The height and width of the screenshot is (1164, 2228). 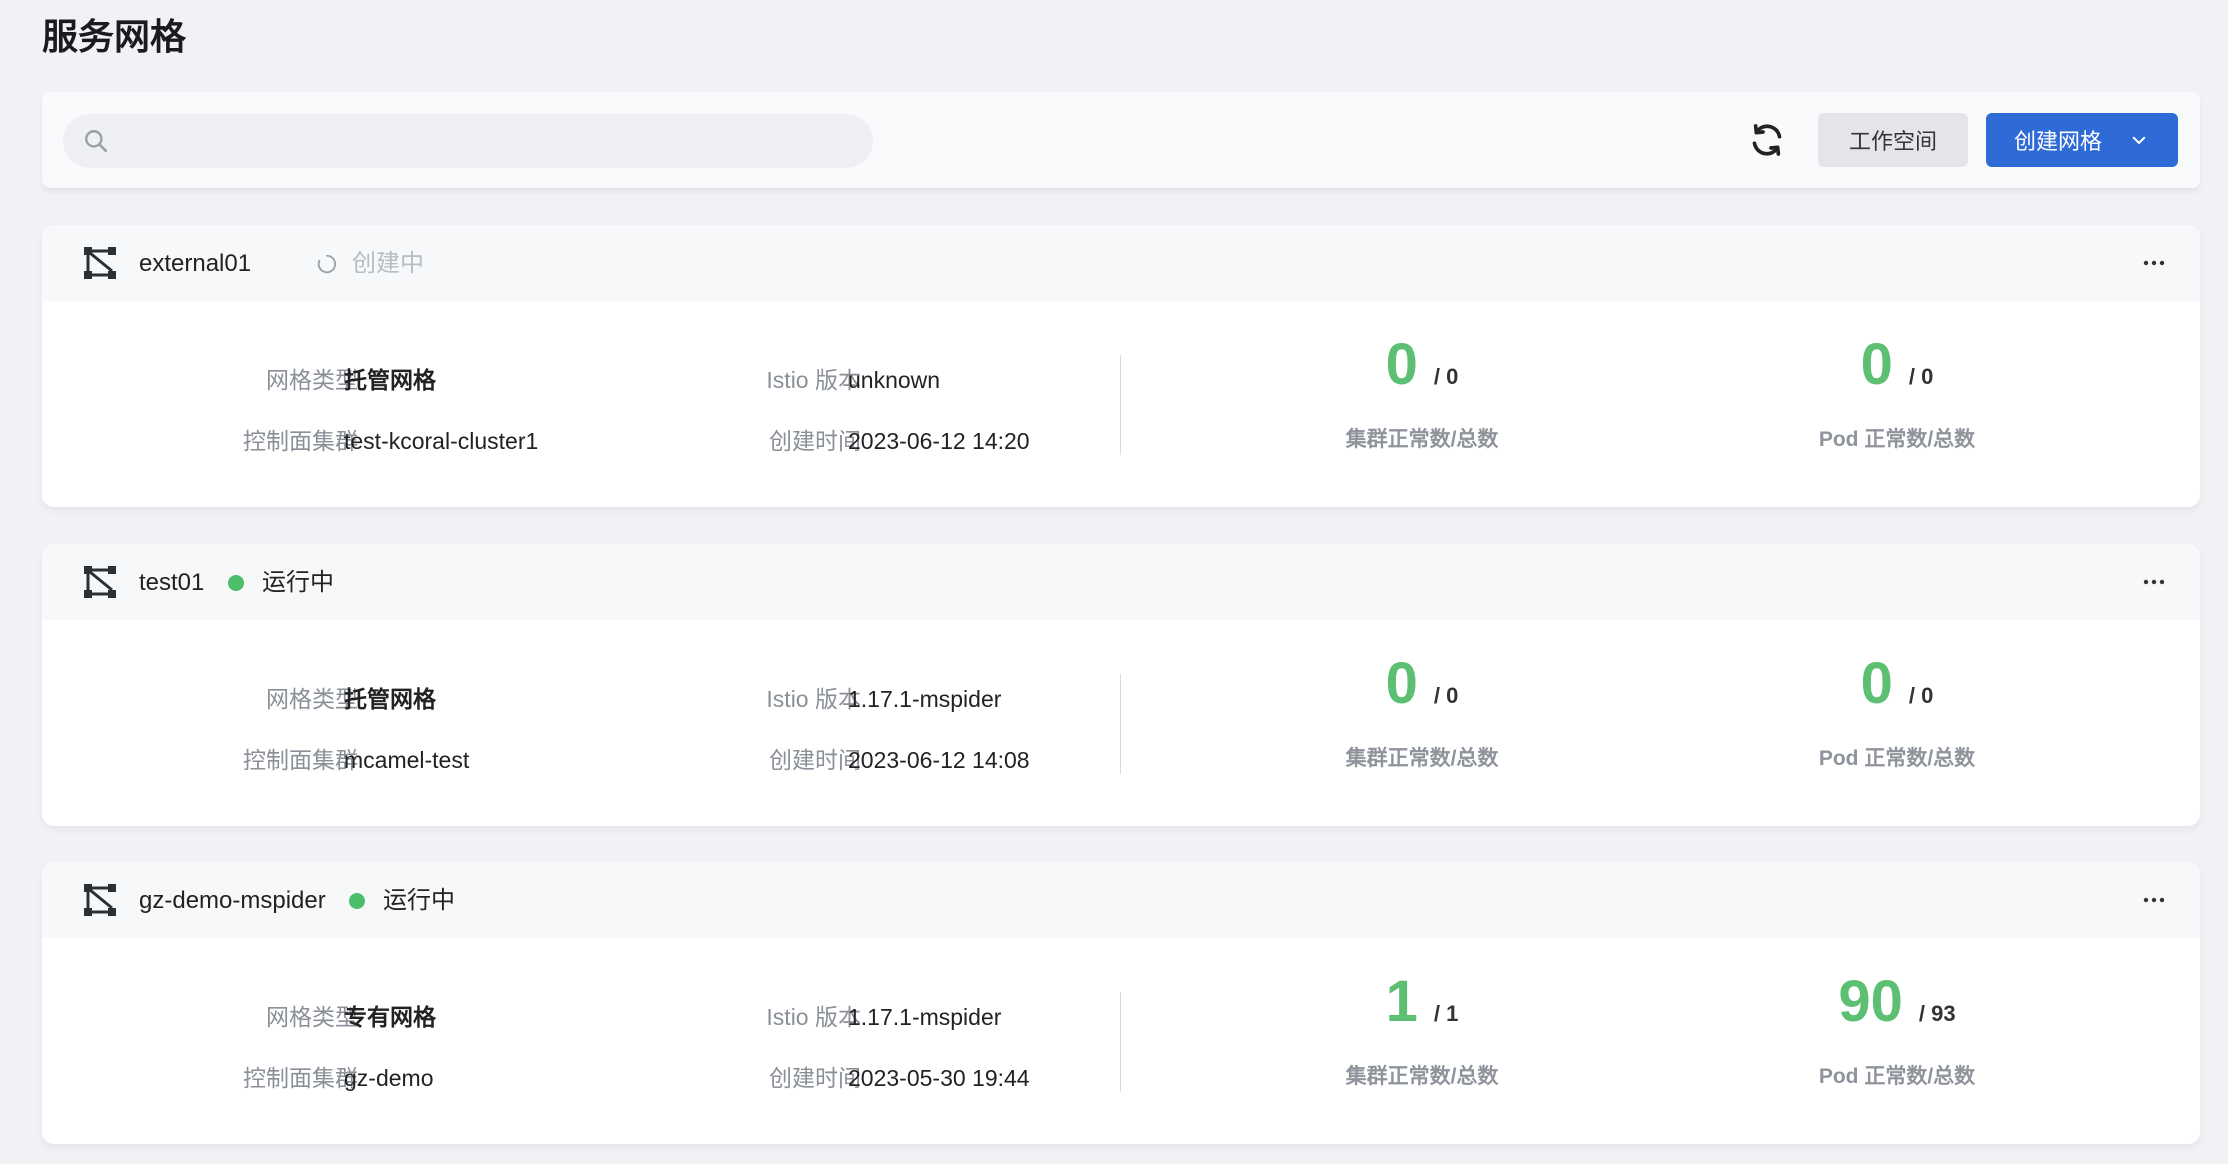 I want to click on created-time-value: 2023-06-12 14:08, so click(x=939, y=760).